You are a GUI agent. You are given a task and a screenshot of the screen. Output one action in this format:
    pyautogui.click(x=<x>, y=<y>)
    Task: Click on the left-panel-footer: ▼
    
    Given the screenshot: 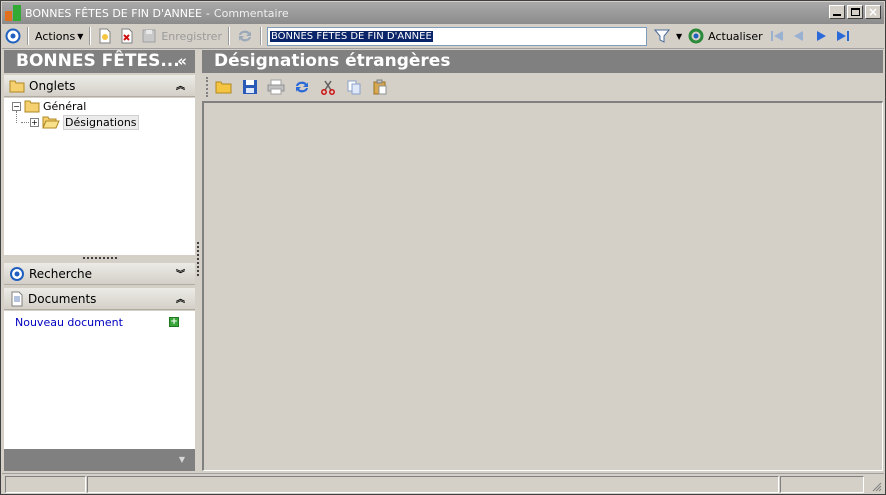 What is the action you would take?
    pyautogui.click(x=99, y=460)
    